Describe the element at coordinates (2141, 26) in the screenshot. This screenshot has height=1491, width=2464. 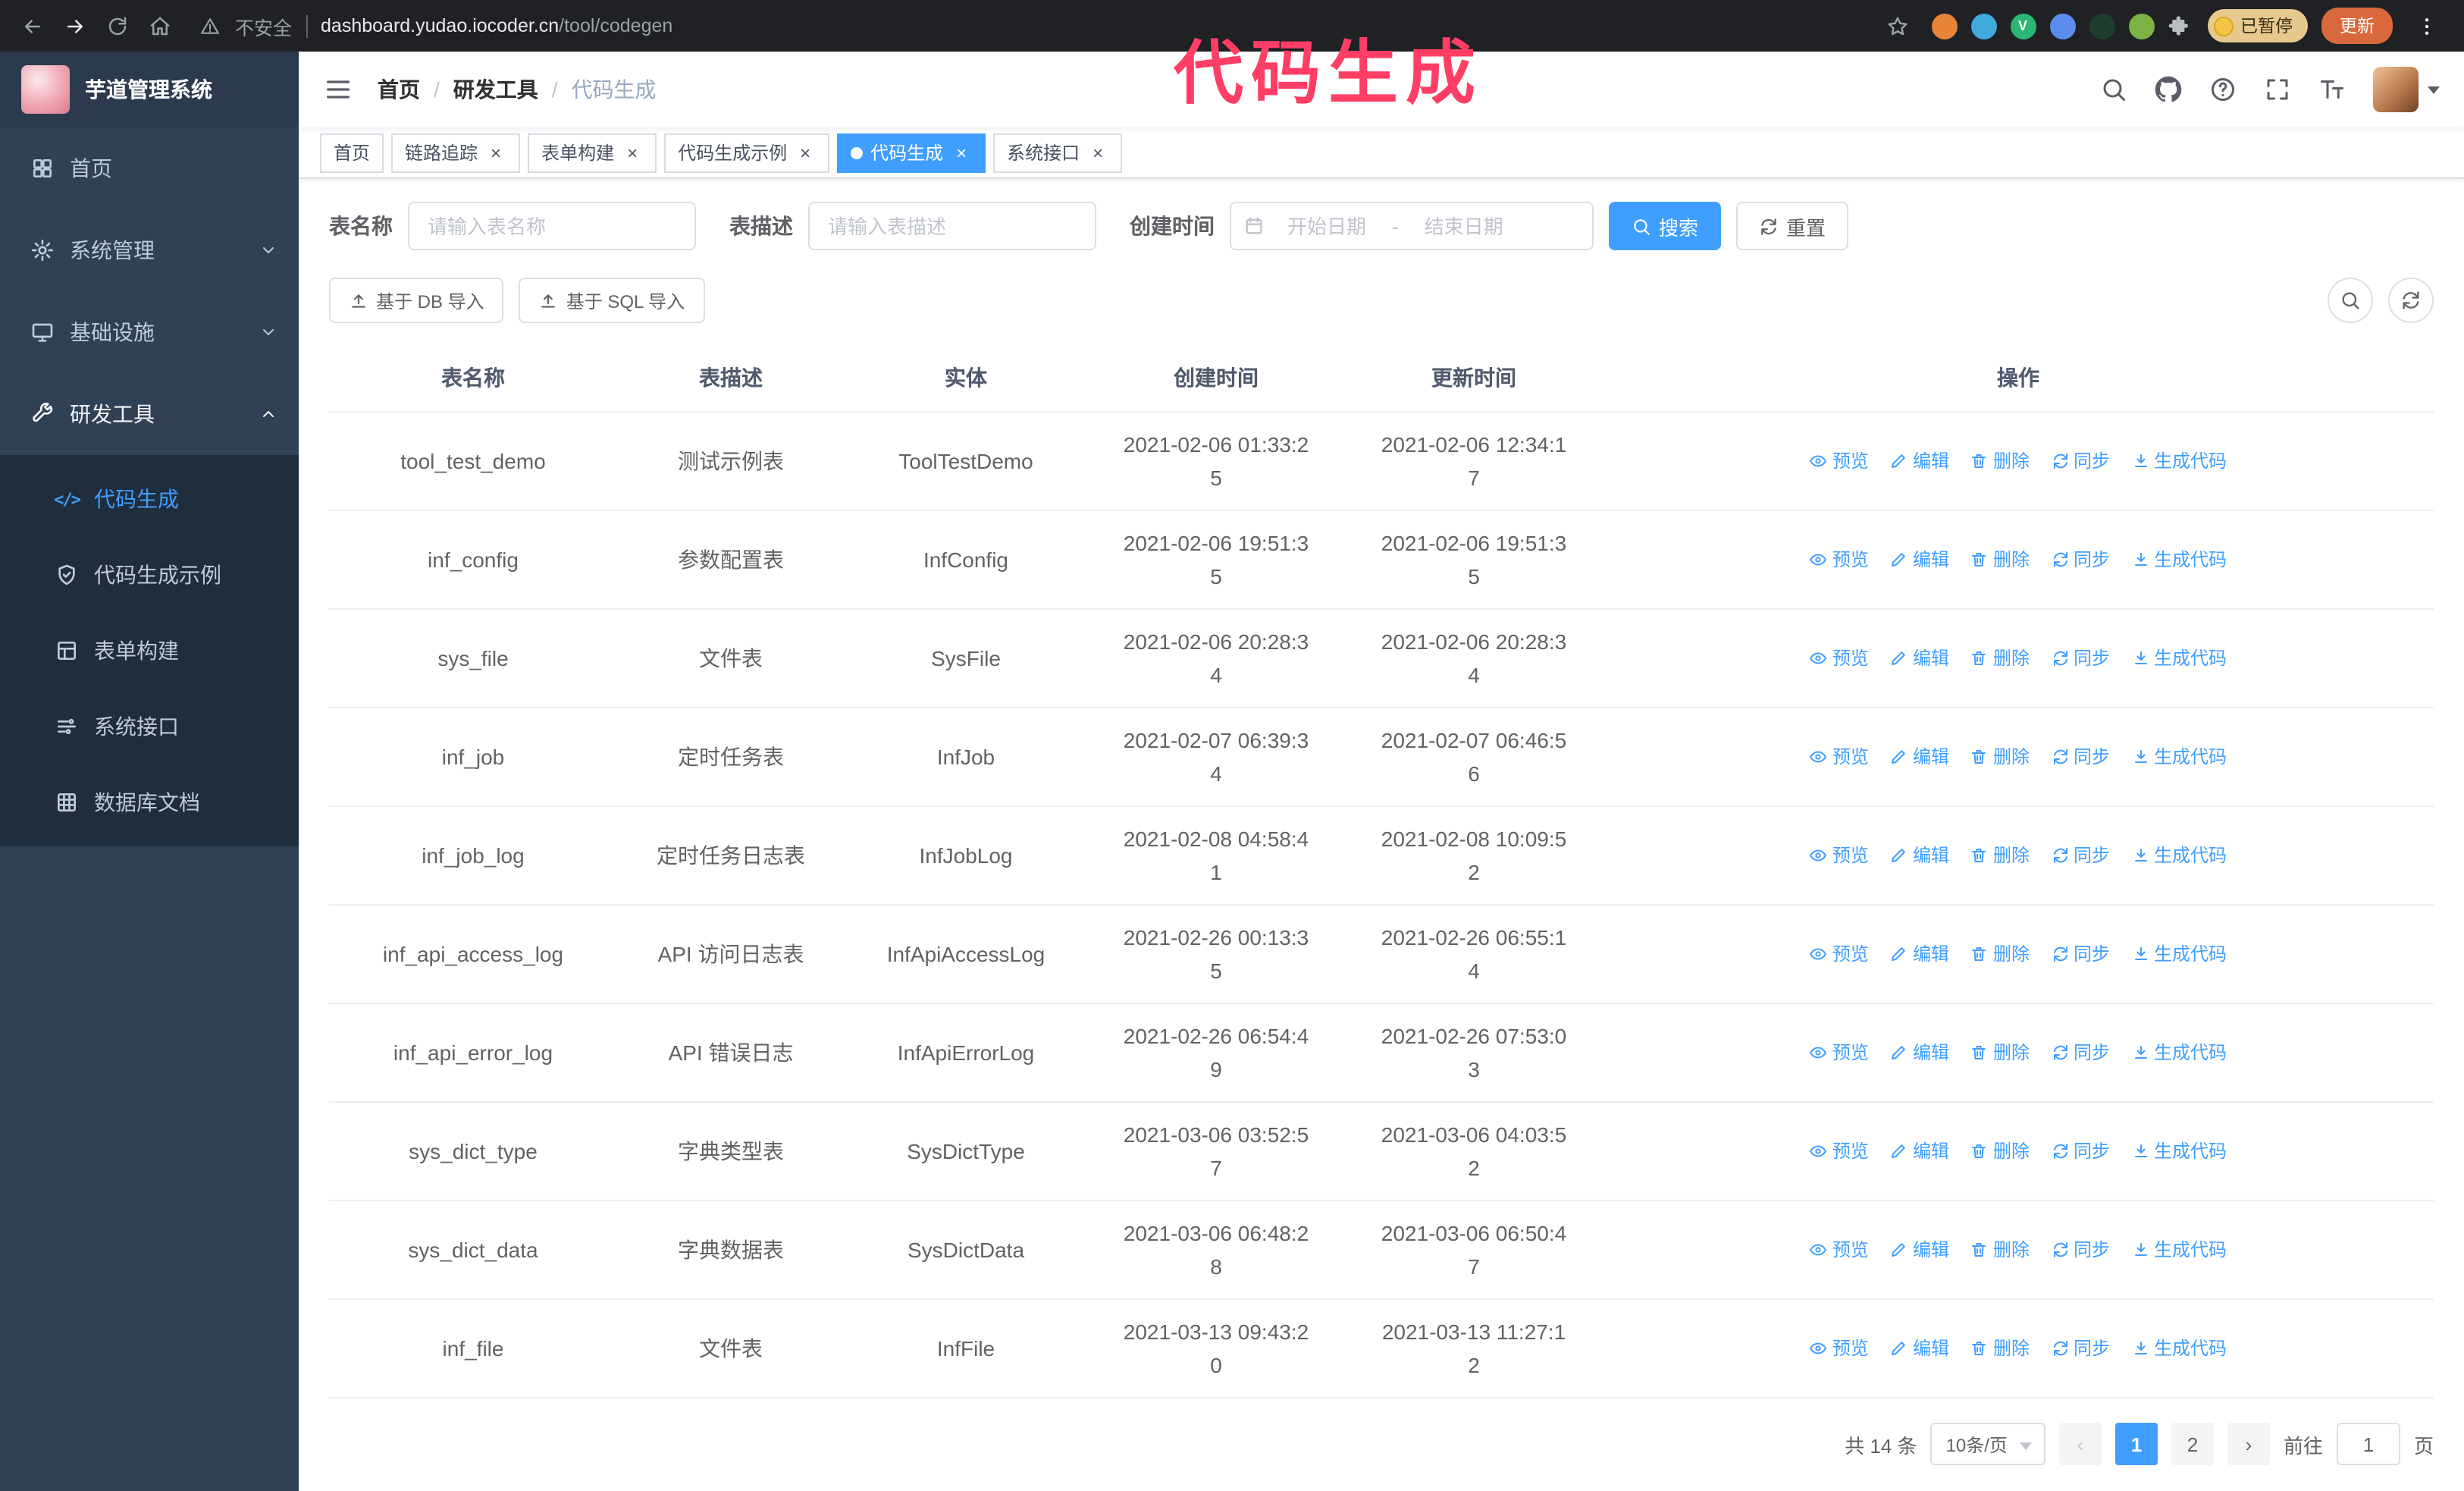
I see `extension-icon-green` at that location.